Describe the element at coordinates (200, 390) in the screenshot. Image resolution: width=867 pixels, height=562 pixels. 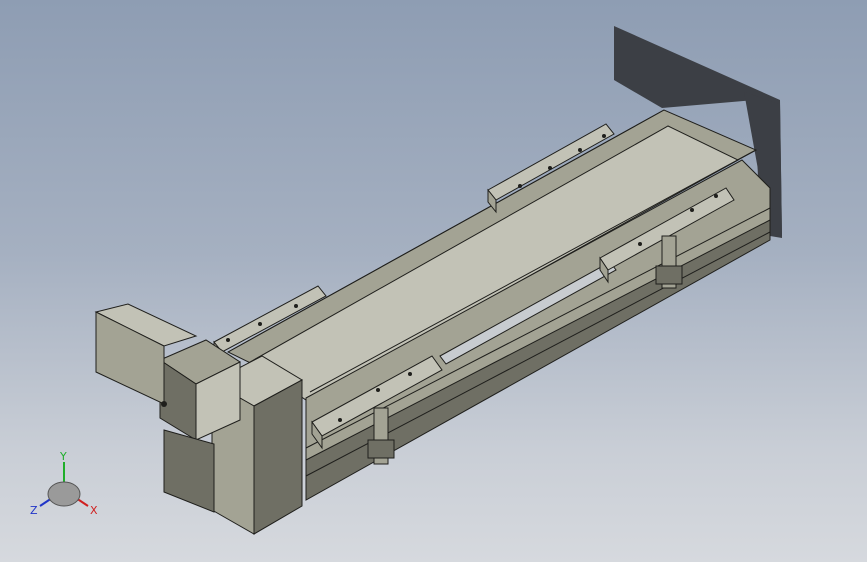
I see `motor-coupling` at that location.